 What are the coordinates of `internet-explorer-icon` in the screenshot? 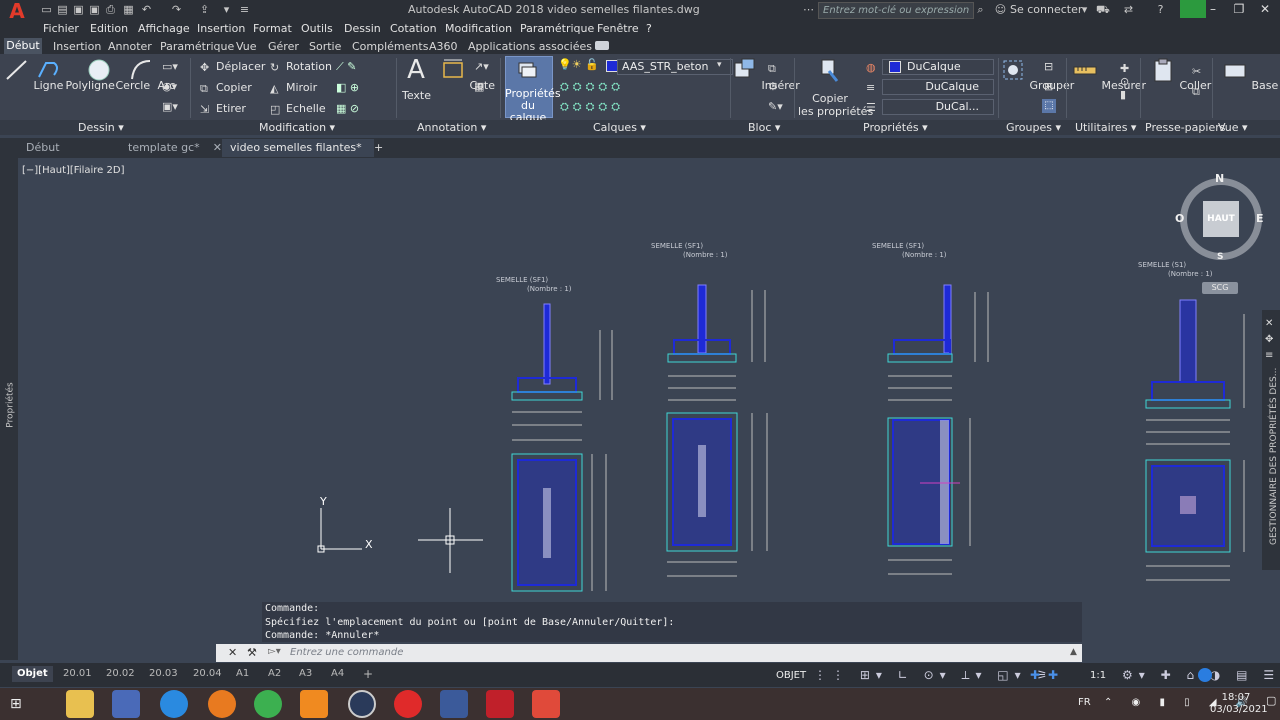 It's located at (174, 704).